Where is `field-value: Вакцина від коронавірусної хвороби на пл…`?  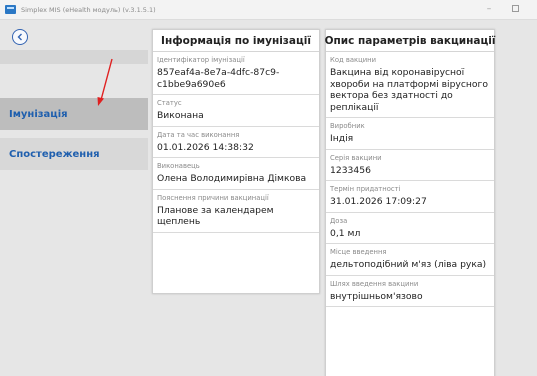
field-value: Вакцина від коронавірусної хвороби на пл… is located at coordinates (409, 90).